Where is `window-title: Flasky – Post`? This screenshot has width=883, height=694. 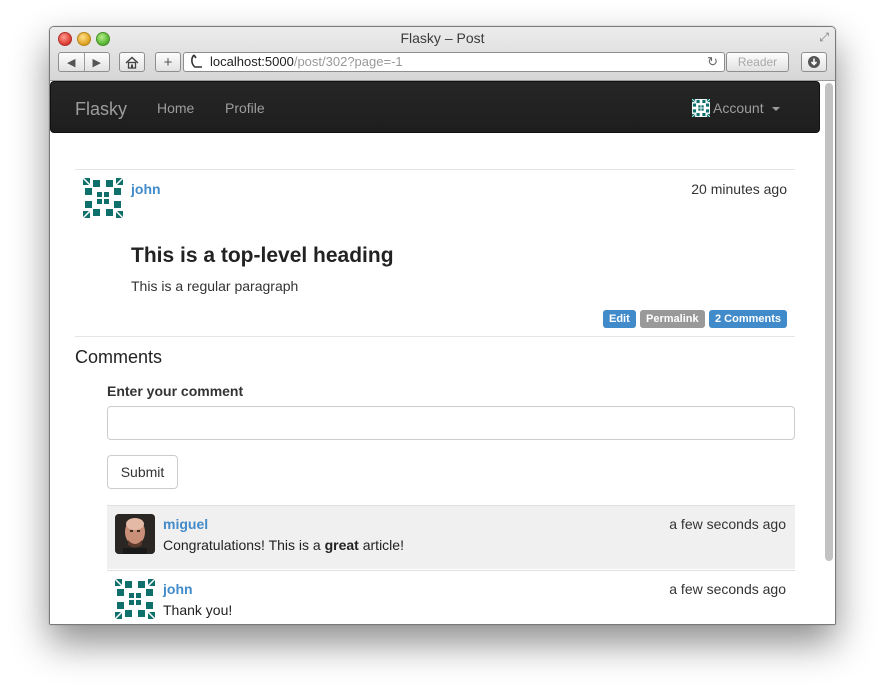 window-title: Flasky – Post is located at coordinates (442, 38).